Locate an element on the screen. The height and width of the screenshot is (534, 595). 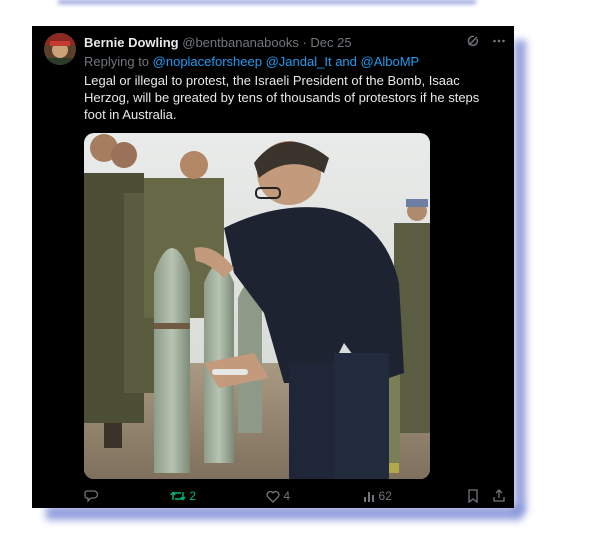
reply-handle-3: @AlboMP is located at coordinates (390, 61).